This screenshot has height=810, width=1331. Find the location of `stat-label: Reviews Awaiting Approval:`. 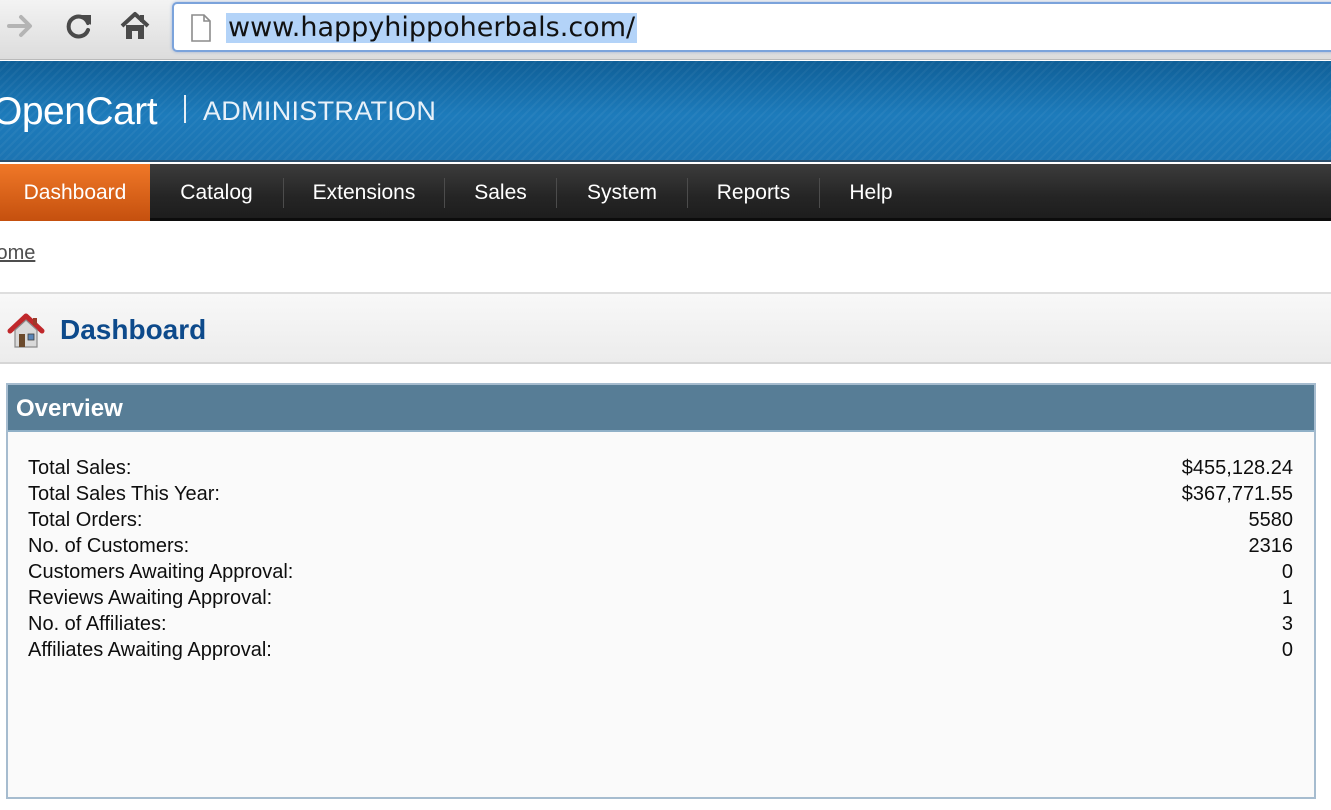

stat-label: Reviews Awaiting Approval: is located at coordinates (150, 598).